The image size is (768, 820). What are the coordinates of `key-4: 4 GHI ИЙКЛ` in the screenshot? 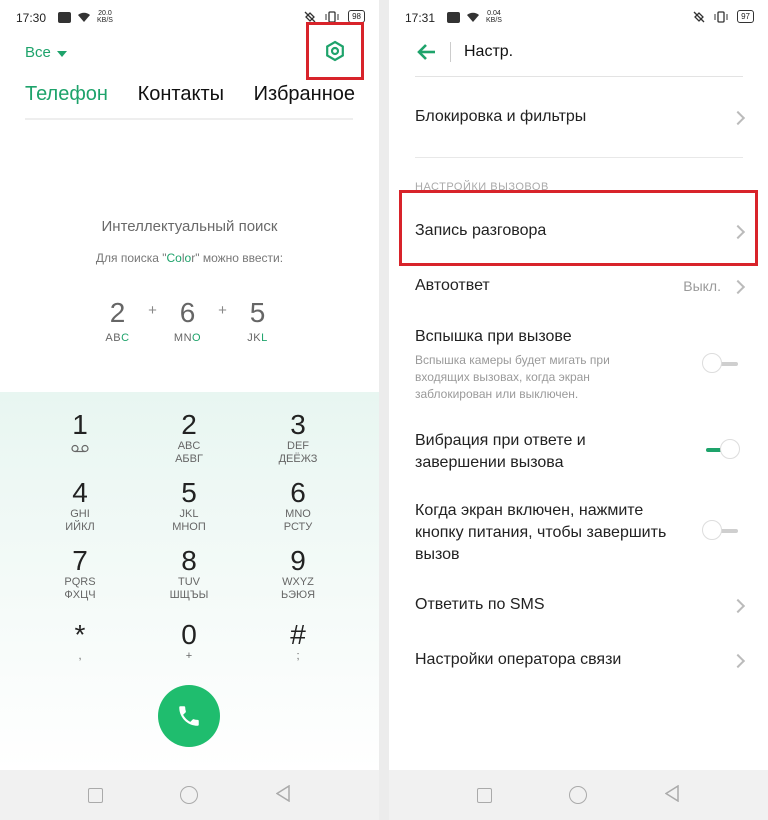 It's located at (80, 506).